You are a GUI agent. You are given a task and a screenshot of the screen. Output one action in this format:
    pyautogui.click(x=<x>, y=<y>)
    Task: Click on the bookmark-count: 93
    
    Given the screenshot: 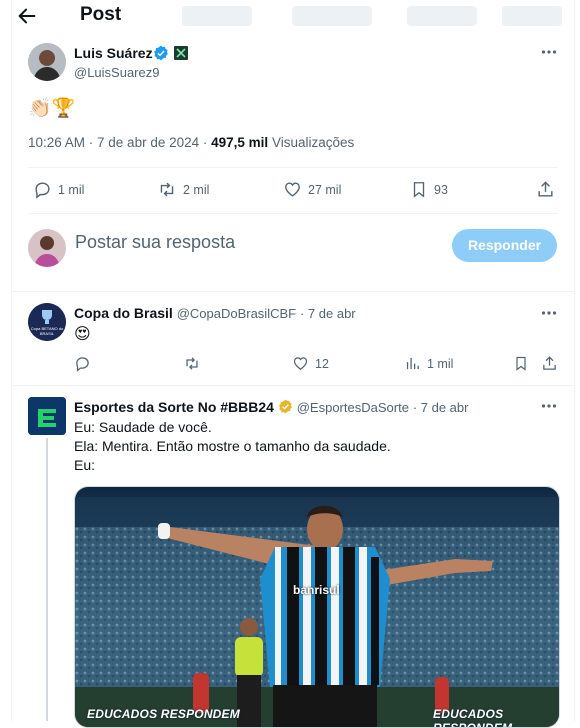 What is the action you would take?
    pyautogui.click(x=441, y=189)
    